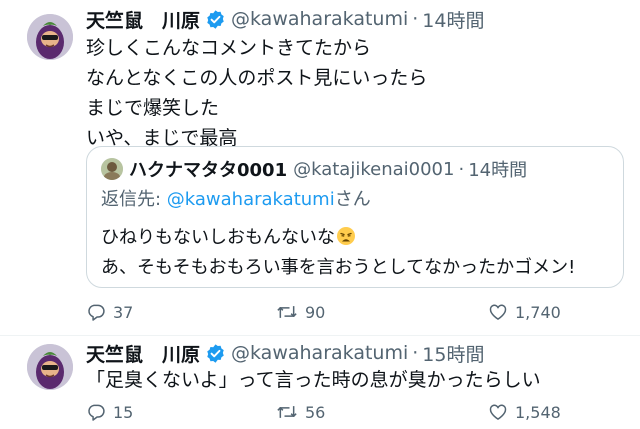 Image resolution: width=640 pixels, height=429 pixels. Describe the element at coordinates (123, 312) in the screenshot. I see `reply-count: 37` at that location.